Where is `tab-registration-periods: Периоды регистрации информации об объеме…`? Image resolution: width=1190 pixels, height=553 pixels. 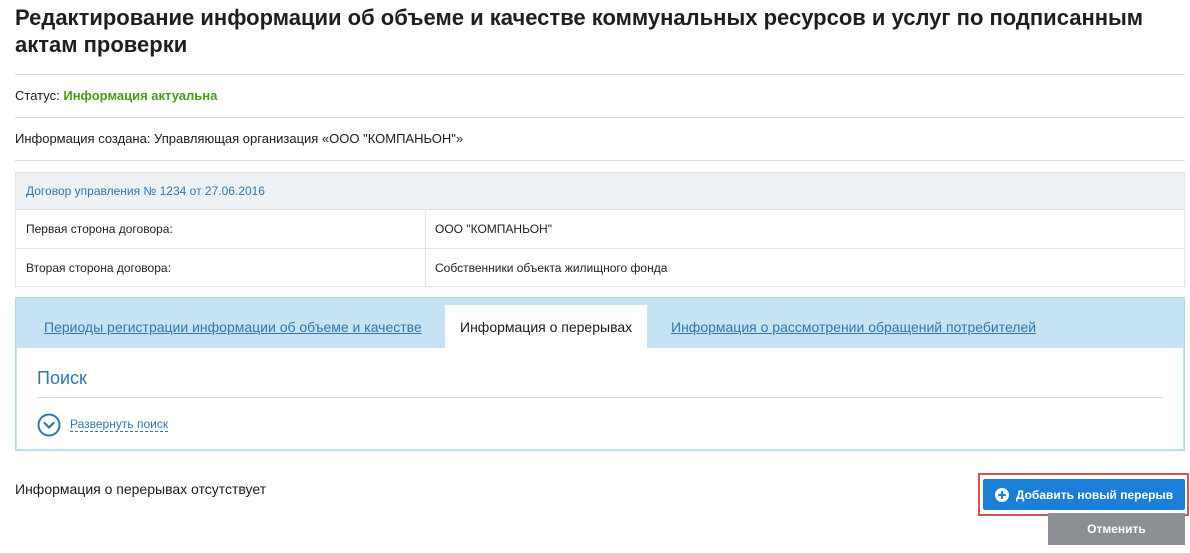
tab-registration-periods: Периоды регистрации информации об объеме… is located at coordinates (233, 327).